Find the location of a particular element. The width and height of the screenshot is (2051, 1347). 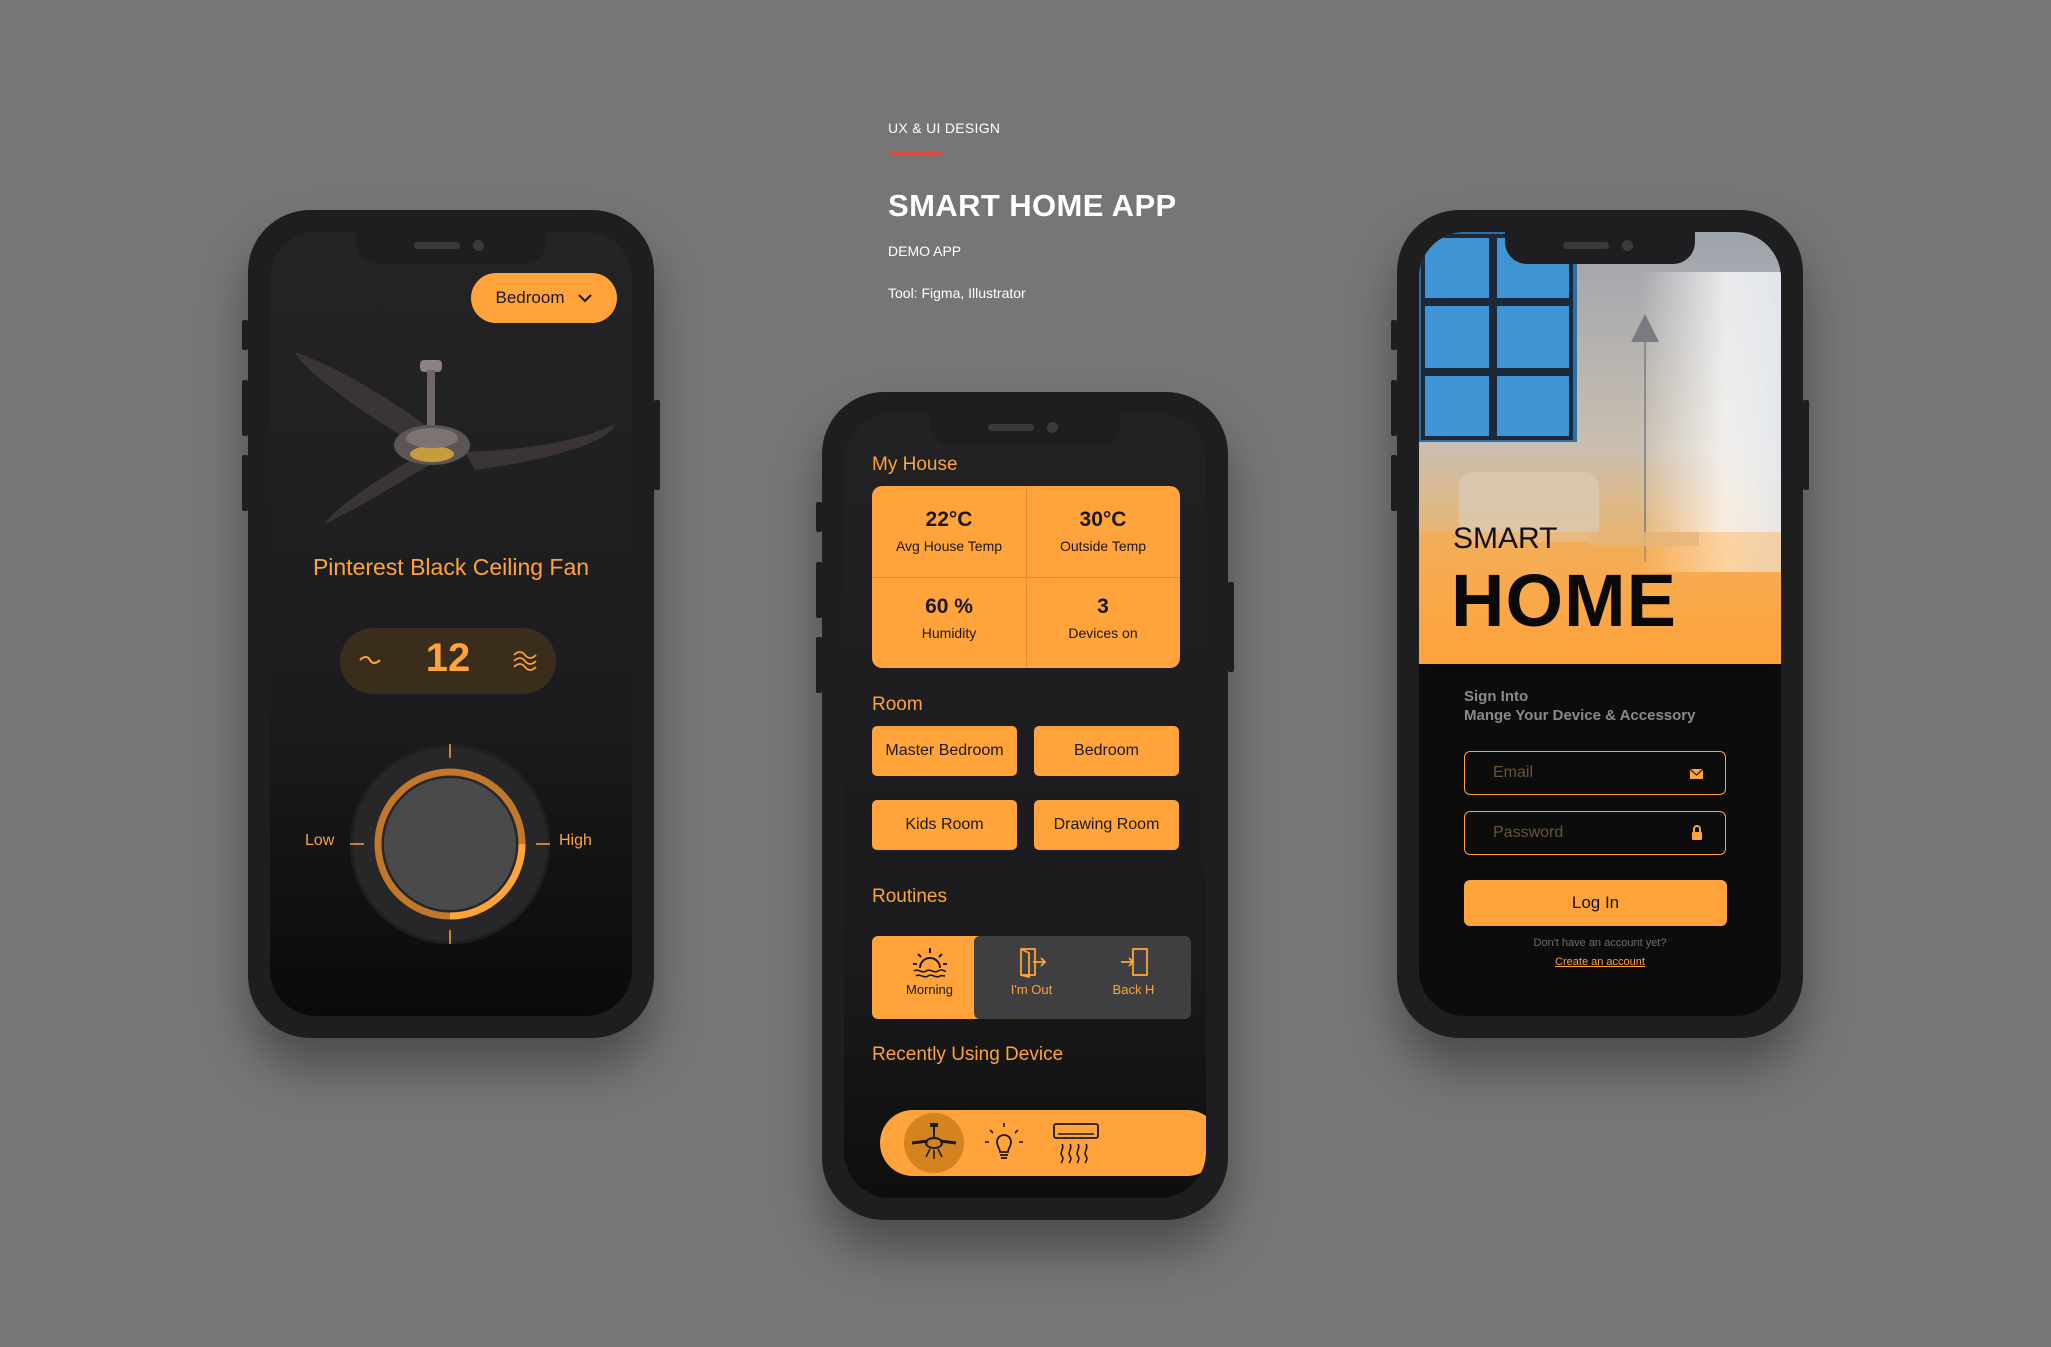

stat-label: Outside Temp is located at coordinates (1103, 546).